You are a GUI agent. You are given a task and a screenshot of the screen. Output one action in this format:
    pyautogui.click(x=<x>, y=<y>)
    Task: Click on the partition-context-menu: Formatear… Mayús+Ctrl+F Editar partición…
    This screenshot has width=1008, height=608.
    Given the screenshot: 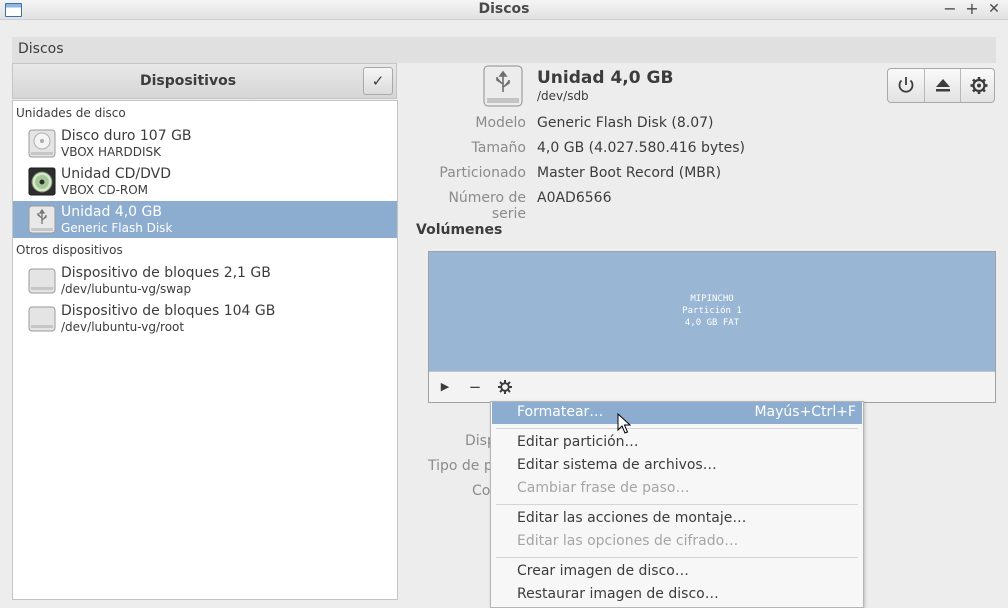 What is the action you would take?
    pyautogui.click(x=677, y=504)
    